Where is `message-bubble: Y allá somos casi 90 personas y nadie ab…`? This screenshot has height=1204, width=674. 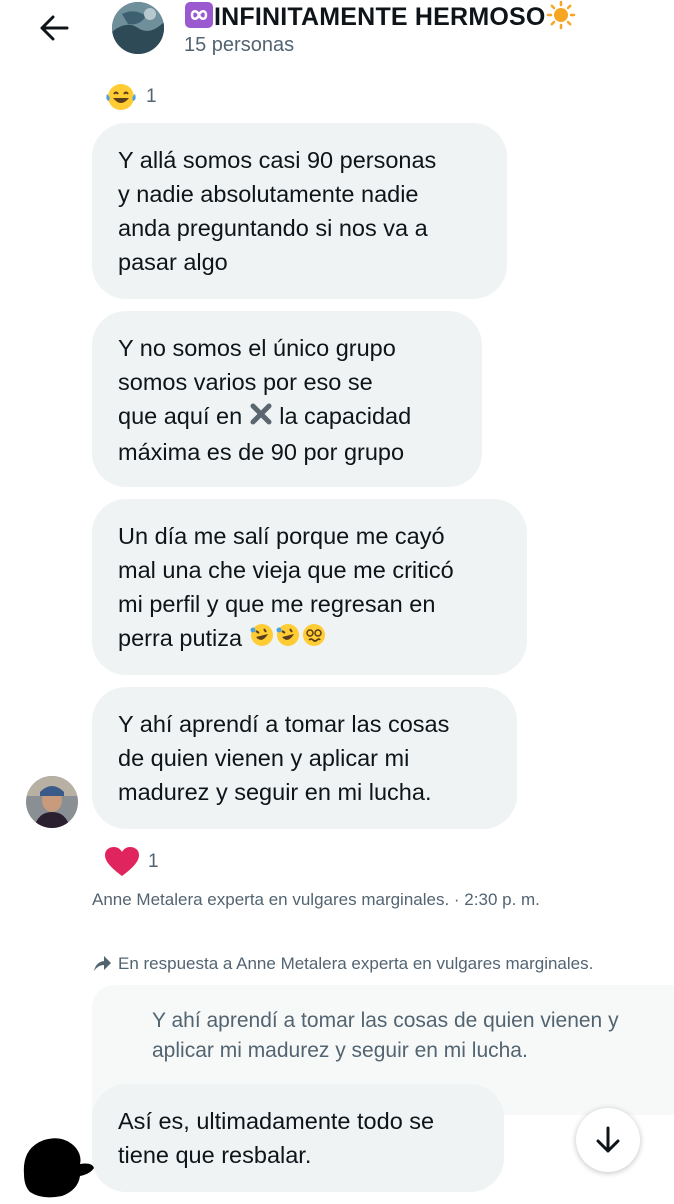
message-bubble: Y allá somos casi 90 personas y nadie ab… is located at coordinates (299, 211).